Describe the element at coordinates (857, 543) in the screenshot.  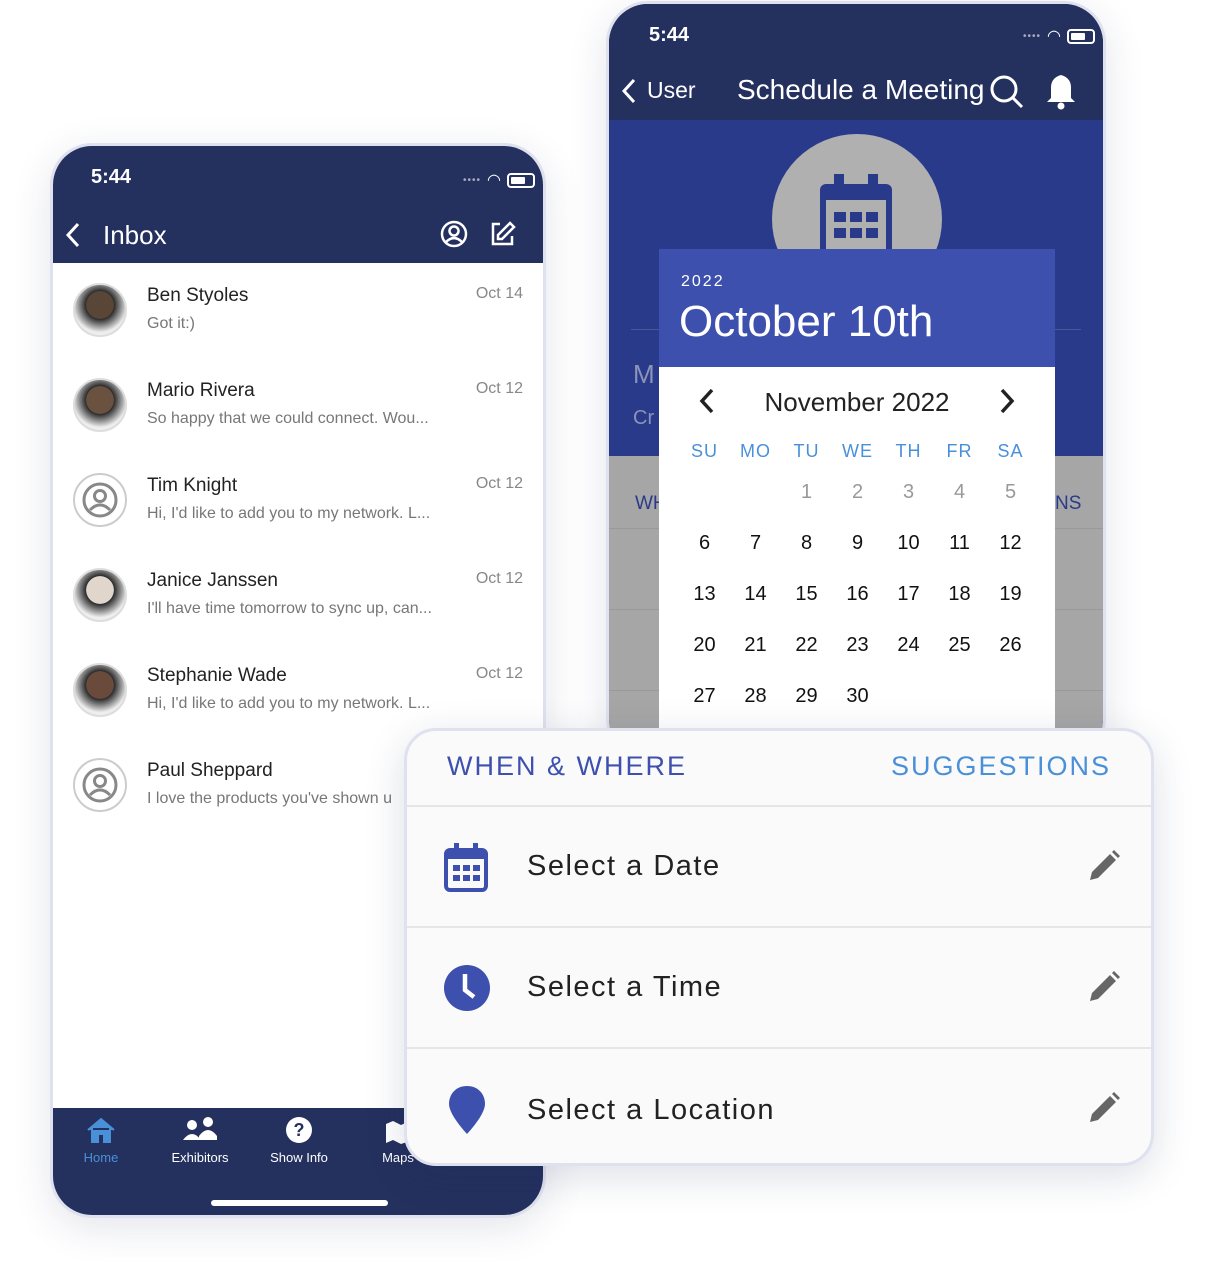
I see `day-cell: 9` at that location.